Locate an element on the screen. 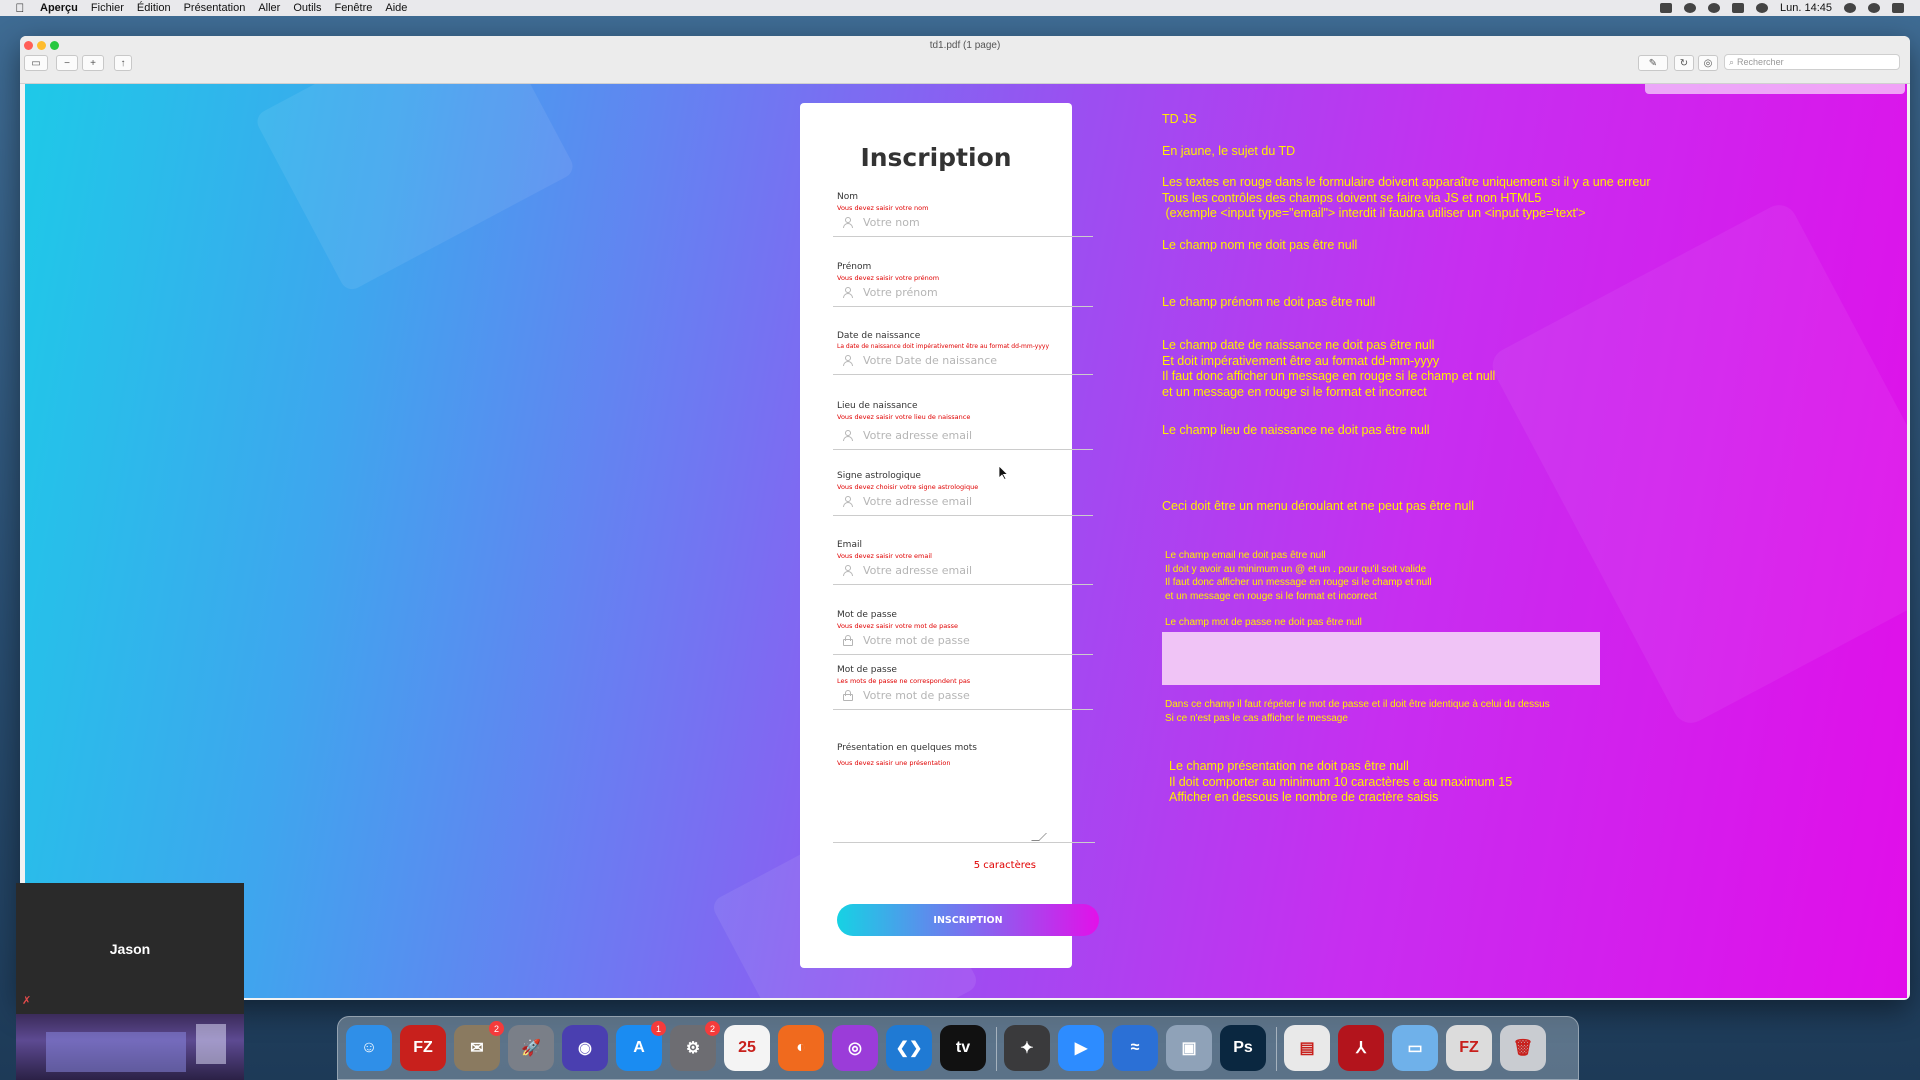  sidebar-toggle-icon: ▭ is located at coordinates (36, 63).